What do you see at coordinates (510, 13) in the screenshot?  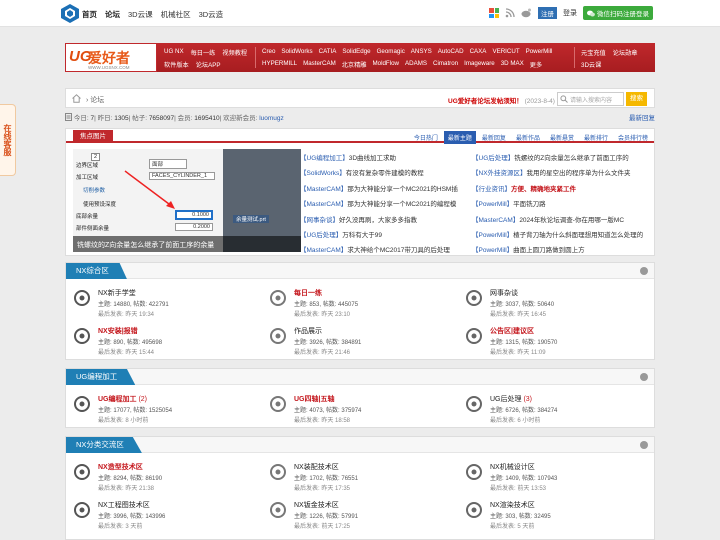 I see `rss-icon` at bounding box center [510, 13].